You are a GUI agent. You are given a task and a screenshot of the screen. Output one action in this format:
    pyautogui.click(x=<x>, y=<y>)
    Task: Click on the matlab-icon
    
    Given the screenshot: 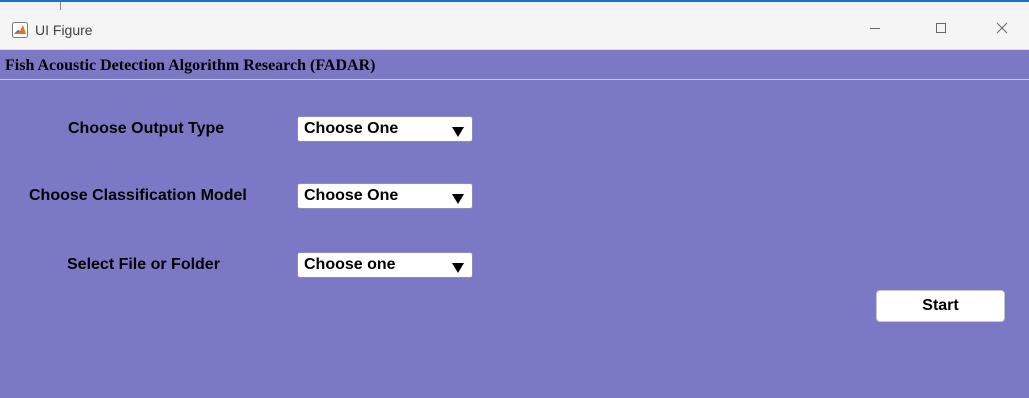 What is the action you would take?
    pyautogui.click(x=20, y=30)
    